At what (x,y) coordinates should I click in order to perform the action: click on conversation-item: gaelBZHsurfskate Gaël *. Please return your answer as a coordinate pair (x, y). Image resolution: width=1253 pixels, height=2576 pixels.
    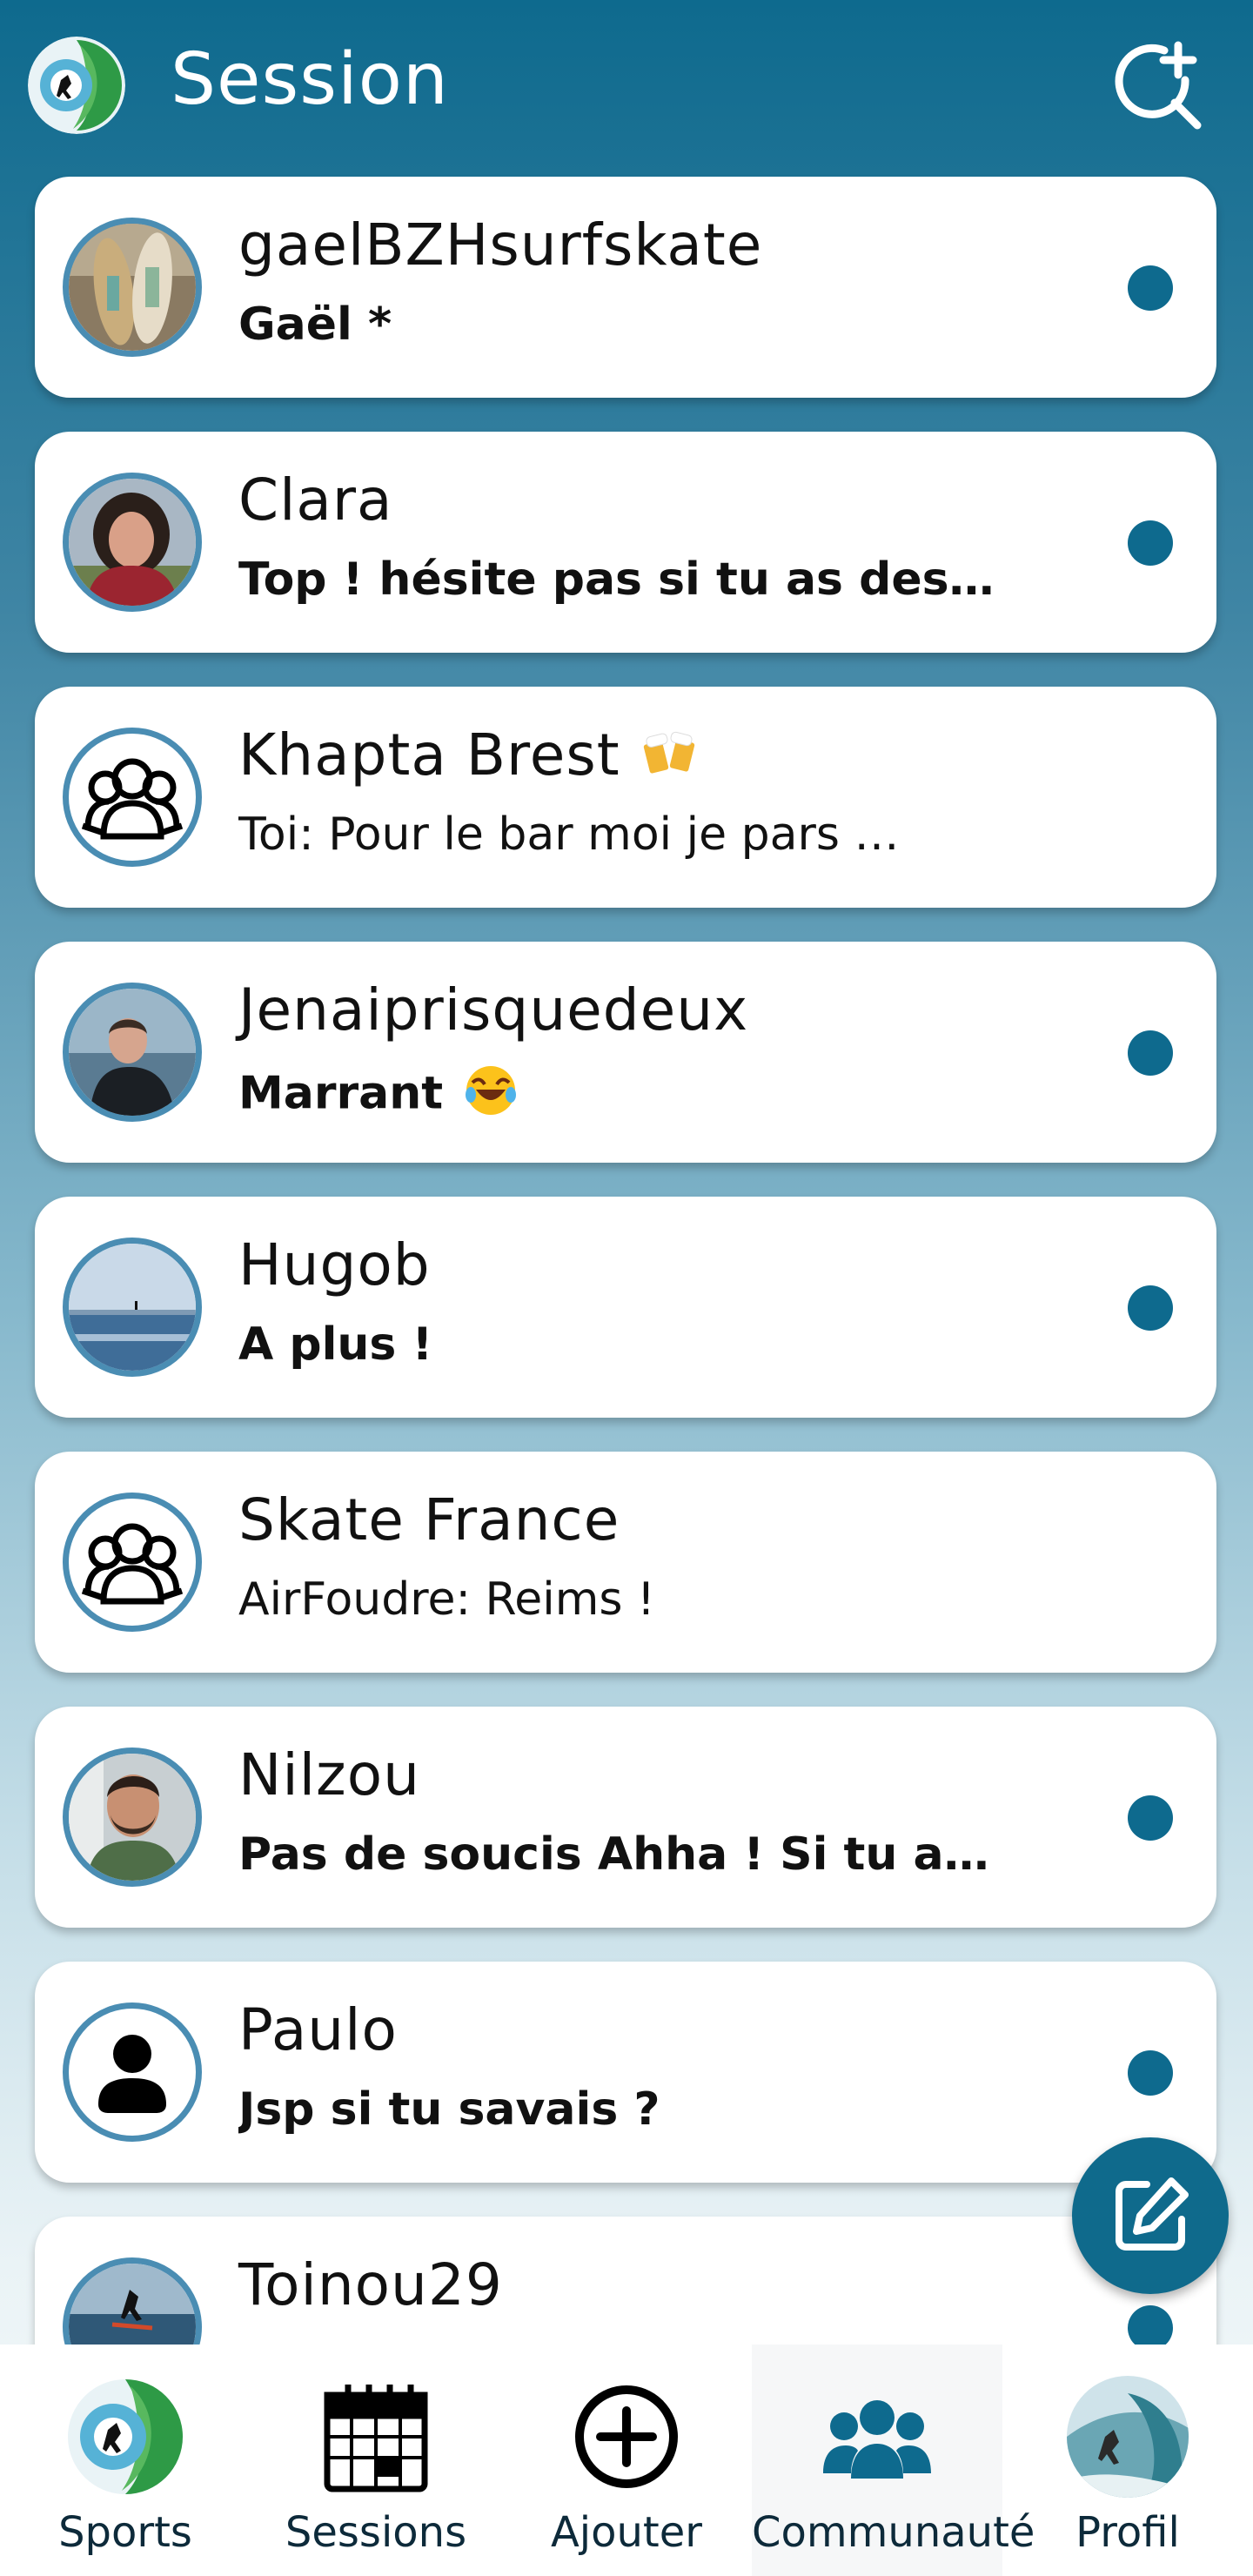
    Looking at the image, I should click on (625, 287).